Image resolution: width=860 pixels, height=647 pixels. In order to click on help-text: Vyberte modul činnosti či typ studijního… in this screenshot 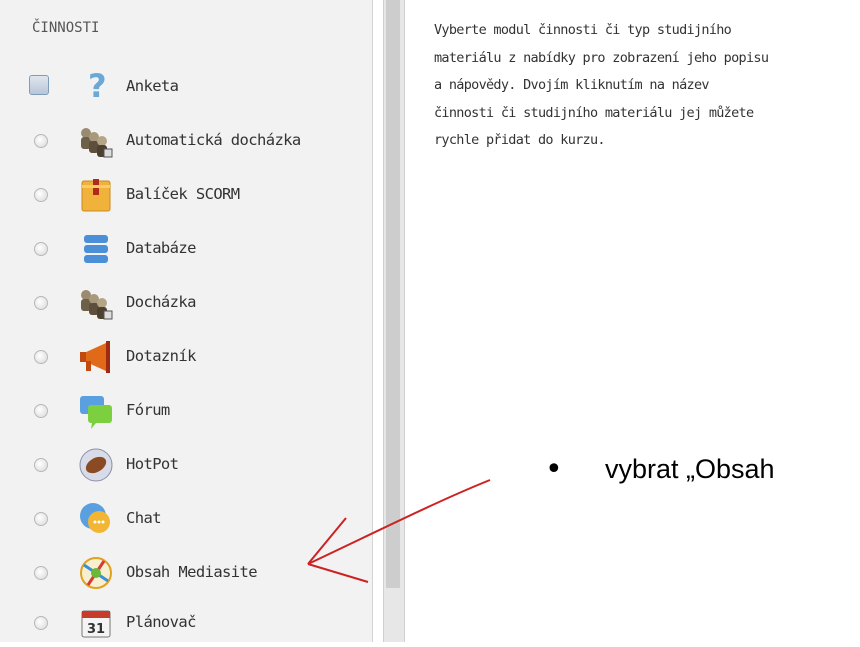, I will do `click(647, 86)`.